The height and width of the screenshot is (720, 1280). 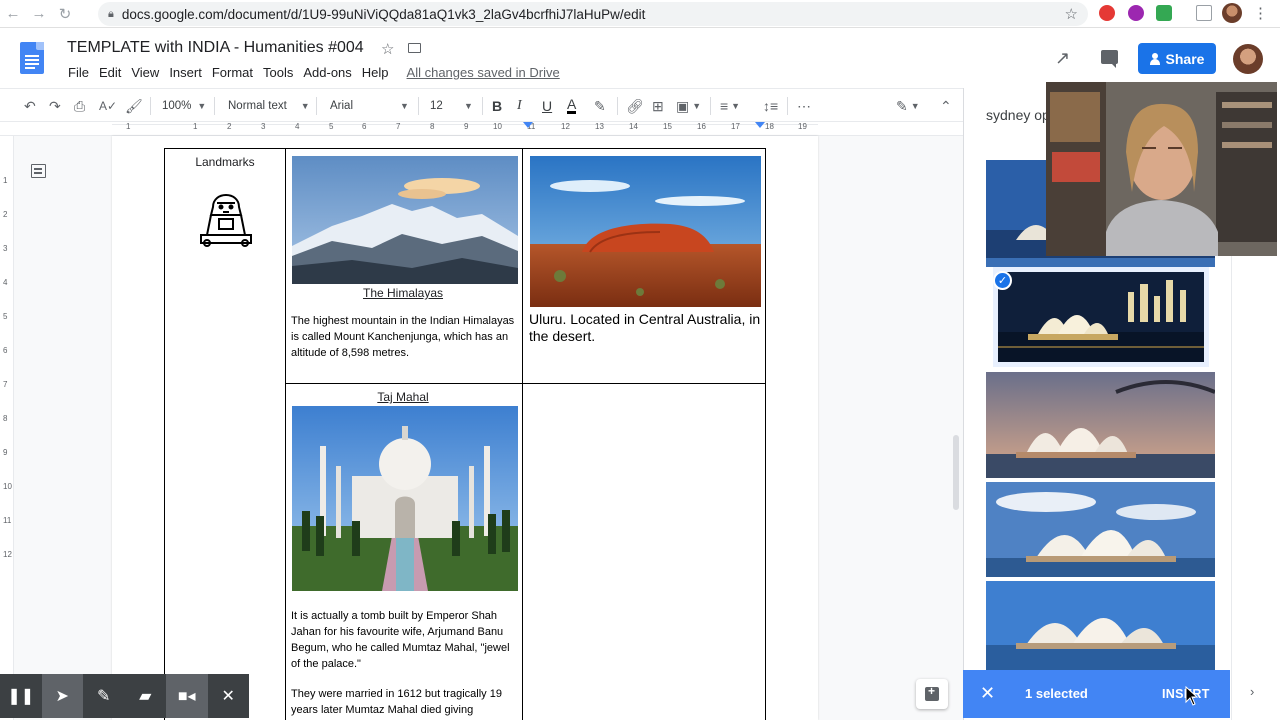 What do you see at coordinates (528, 125) in the screenshot?
I see `first-line-indent-marker` at bounding box center [528, 125].